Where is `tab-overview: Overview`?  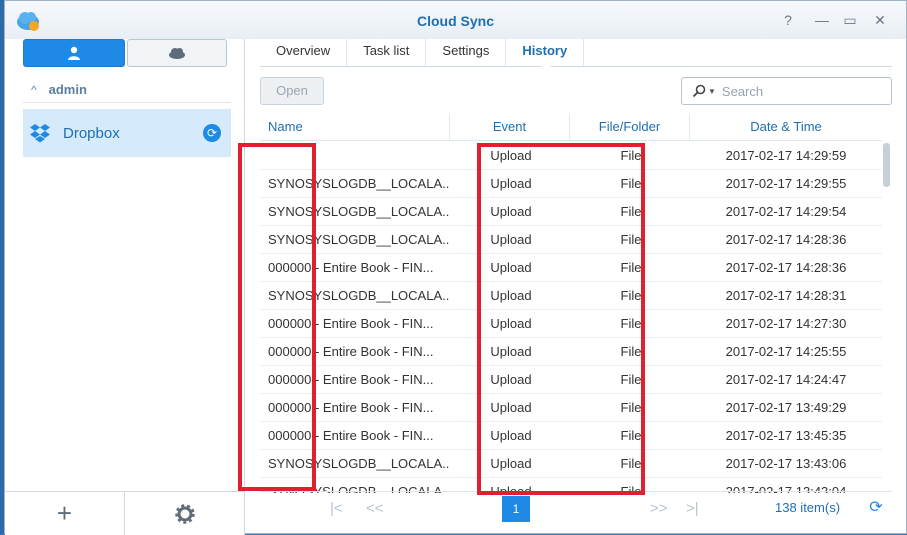
tab-overview: Overview is located at coordinates (304, 52).